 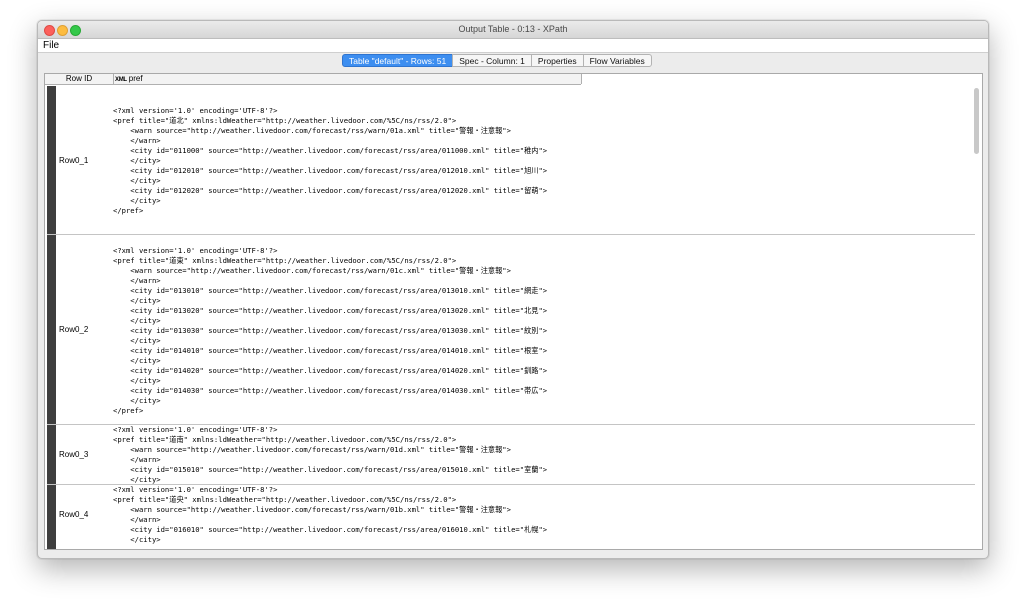 What do you see at coordinates (74, 514) in the screenshot?
I see `row-id-cell: Row0_4` at bounding box center [74, 514].